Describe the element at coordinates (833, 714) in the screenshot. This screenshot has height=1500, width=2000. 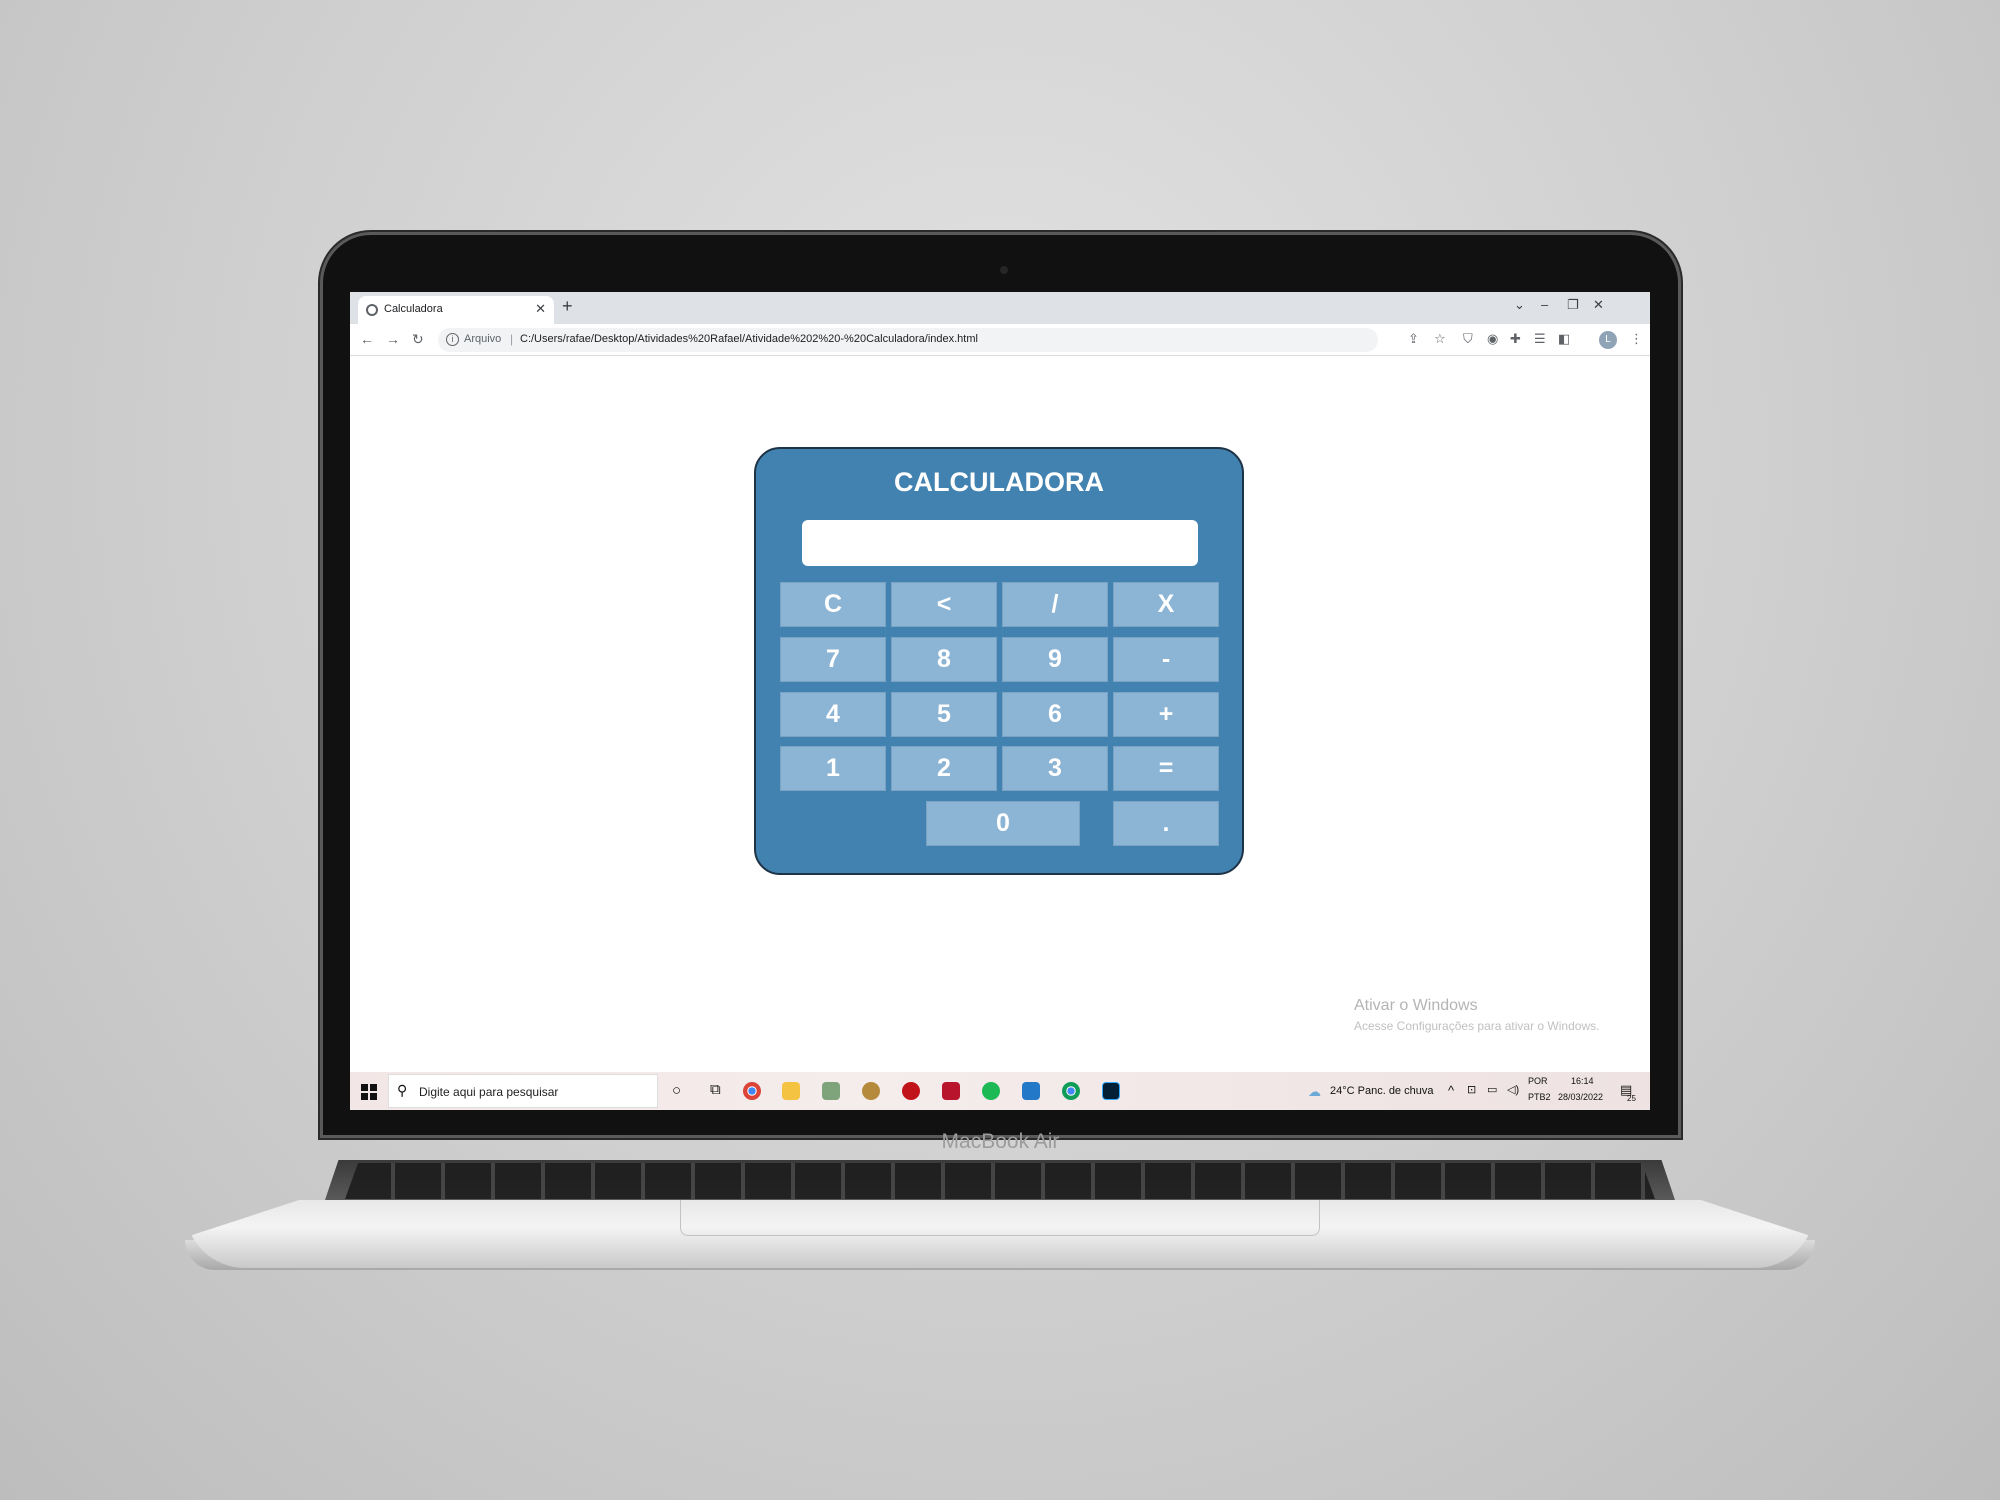
I see `digit-4-button: 4` at that location.